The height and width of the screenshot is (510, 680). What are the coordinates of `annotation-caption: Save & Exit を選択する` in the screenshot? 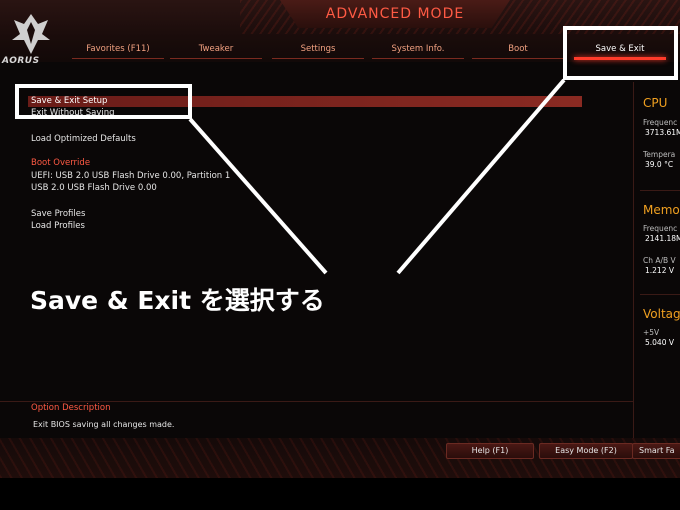 It's located at (177, 300).